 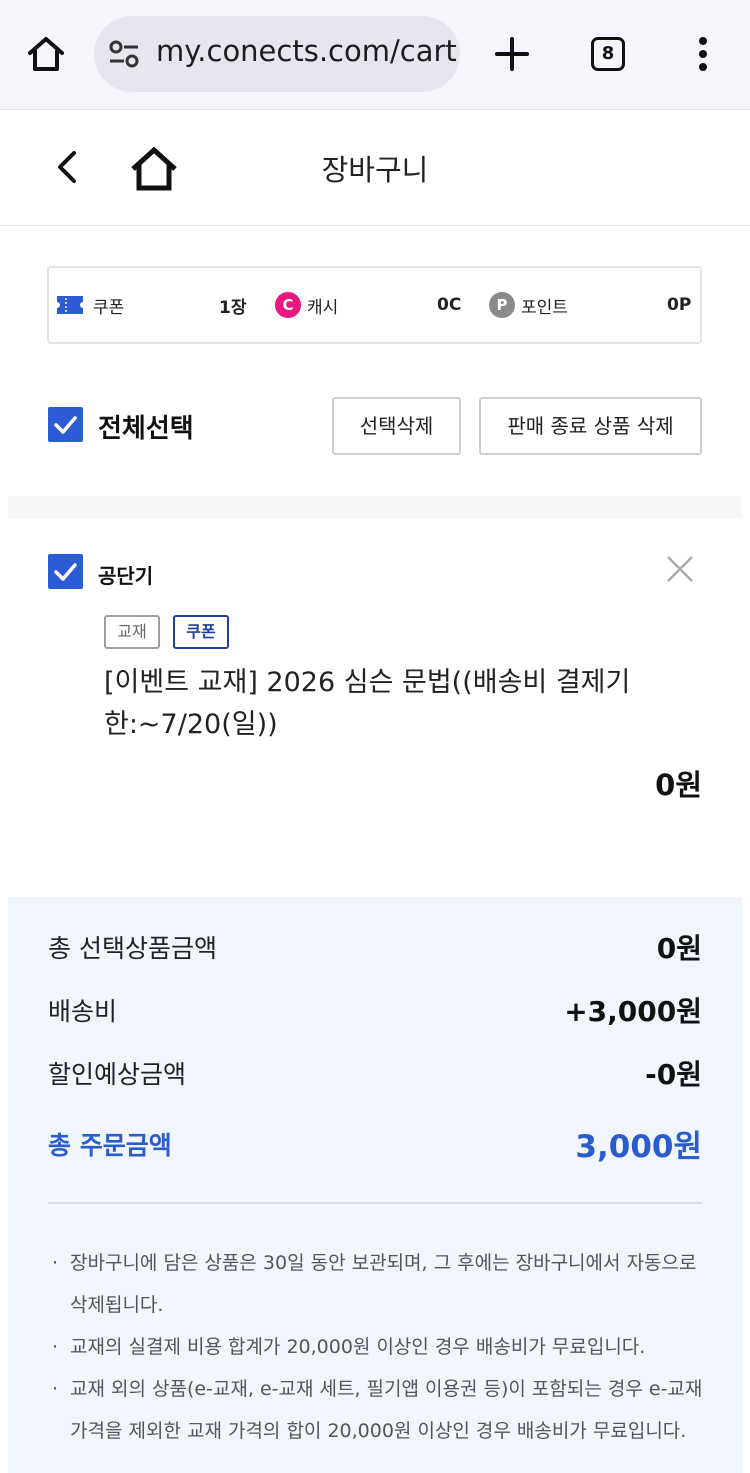 I want to click on tab-switcher-button: 8, so click(x=608, y=54).